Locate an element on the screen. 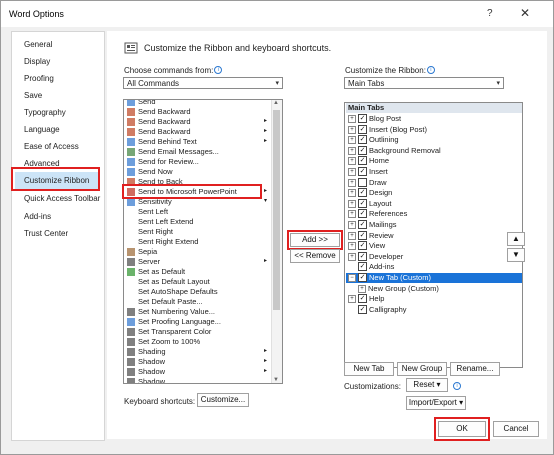 The height and width of the screenshot is (455, 554). nav-item-proofing: Proofing is located at coordinates (39, 78).